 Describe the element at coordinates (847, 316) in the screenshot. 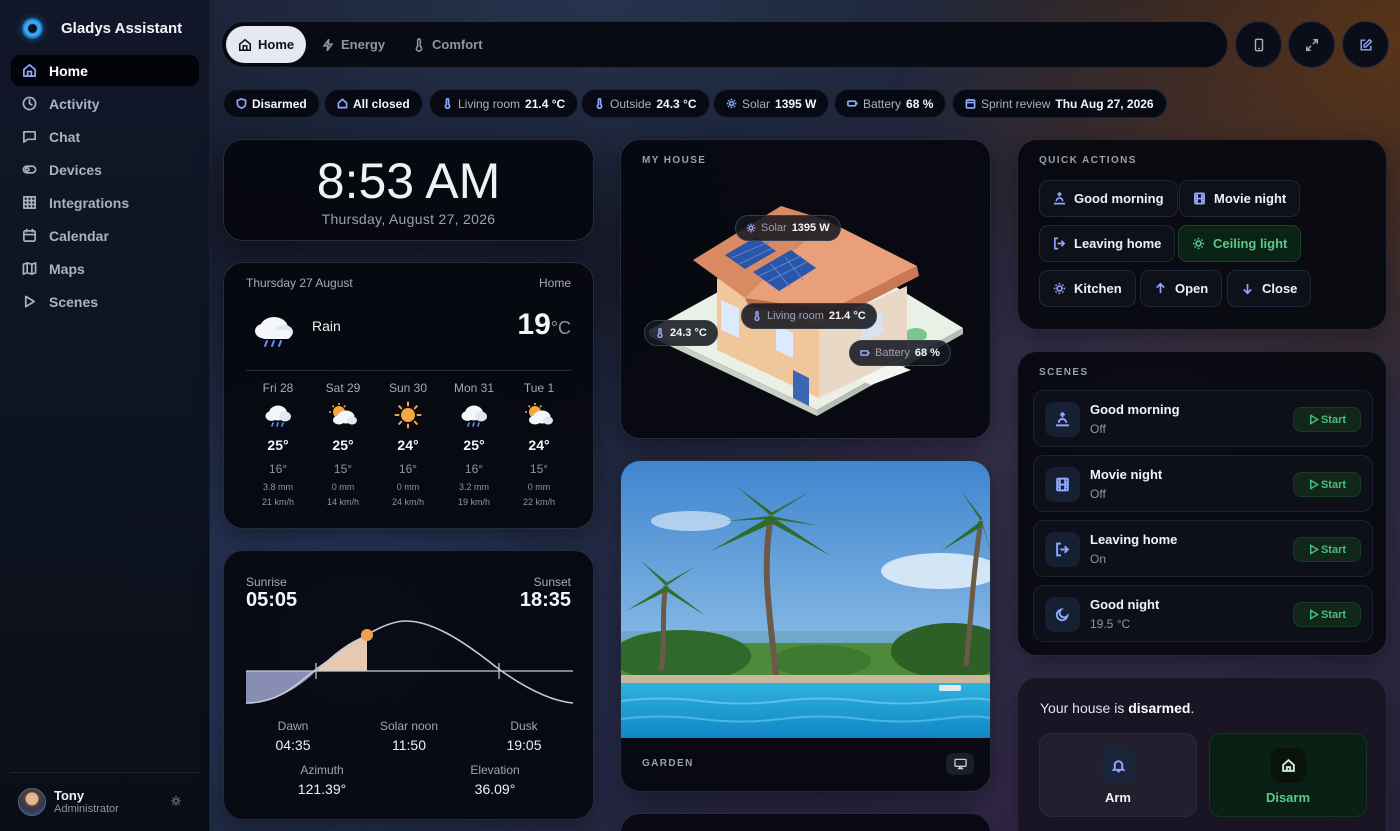

I see `badge-value: 21.4 °C` at that location.